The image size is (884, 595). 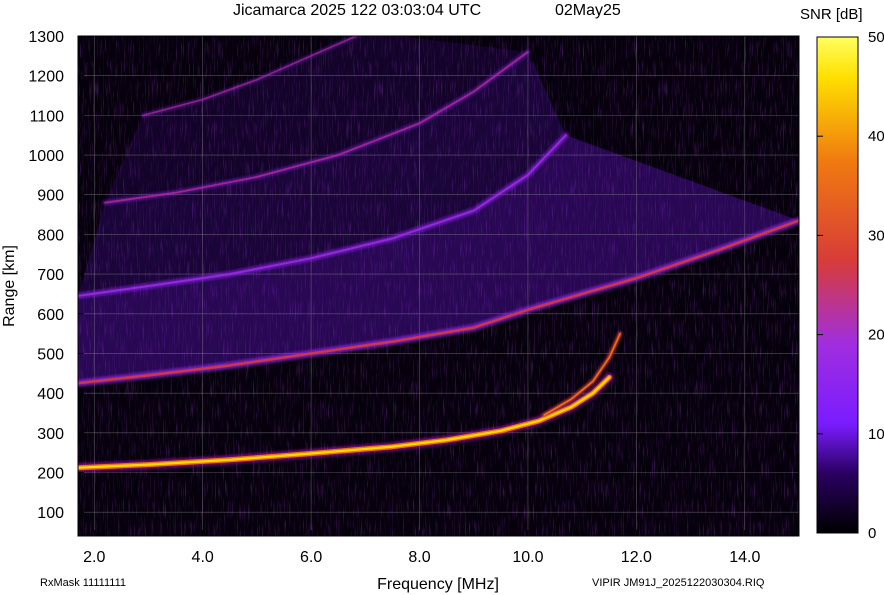 What do you see at coordinates (46, 37) in the screenshot?
I see `y-tick-label-12: 1300` at bounding box center [46, 37].